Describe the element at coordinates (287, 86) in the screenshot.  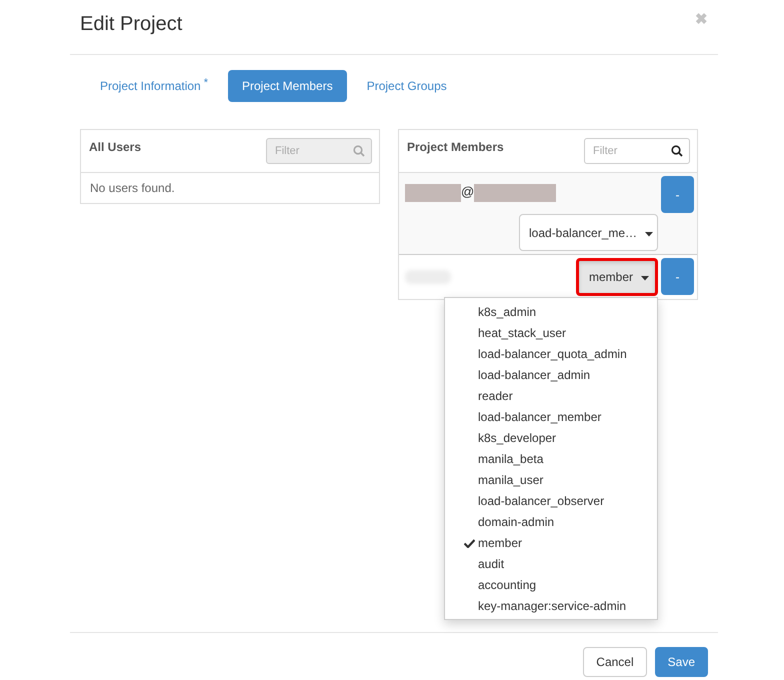
I see `tab: Project Members` at that location.